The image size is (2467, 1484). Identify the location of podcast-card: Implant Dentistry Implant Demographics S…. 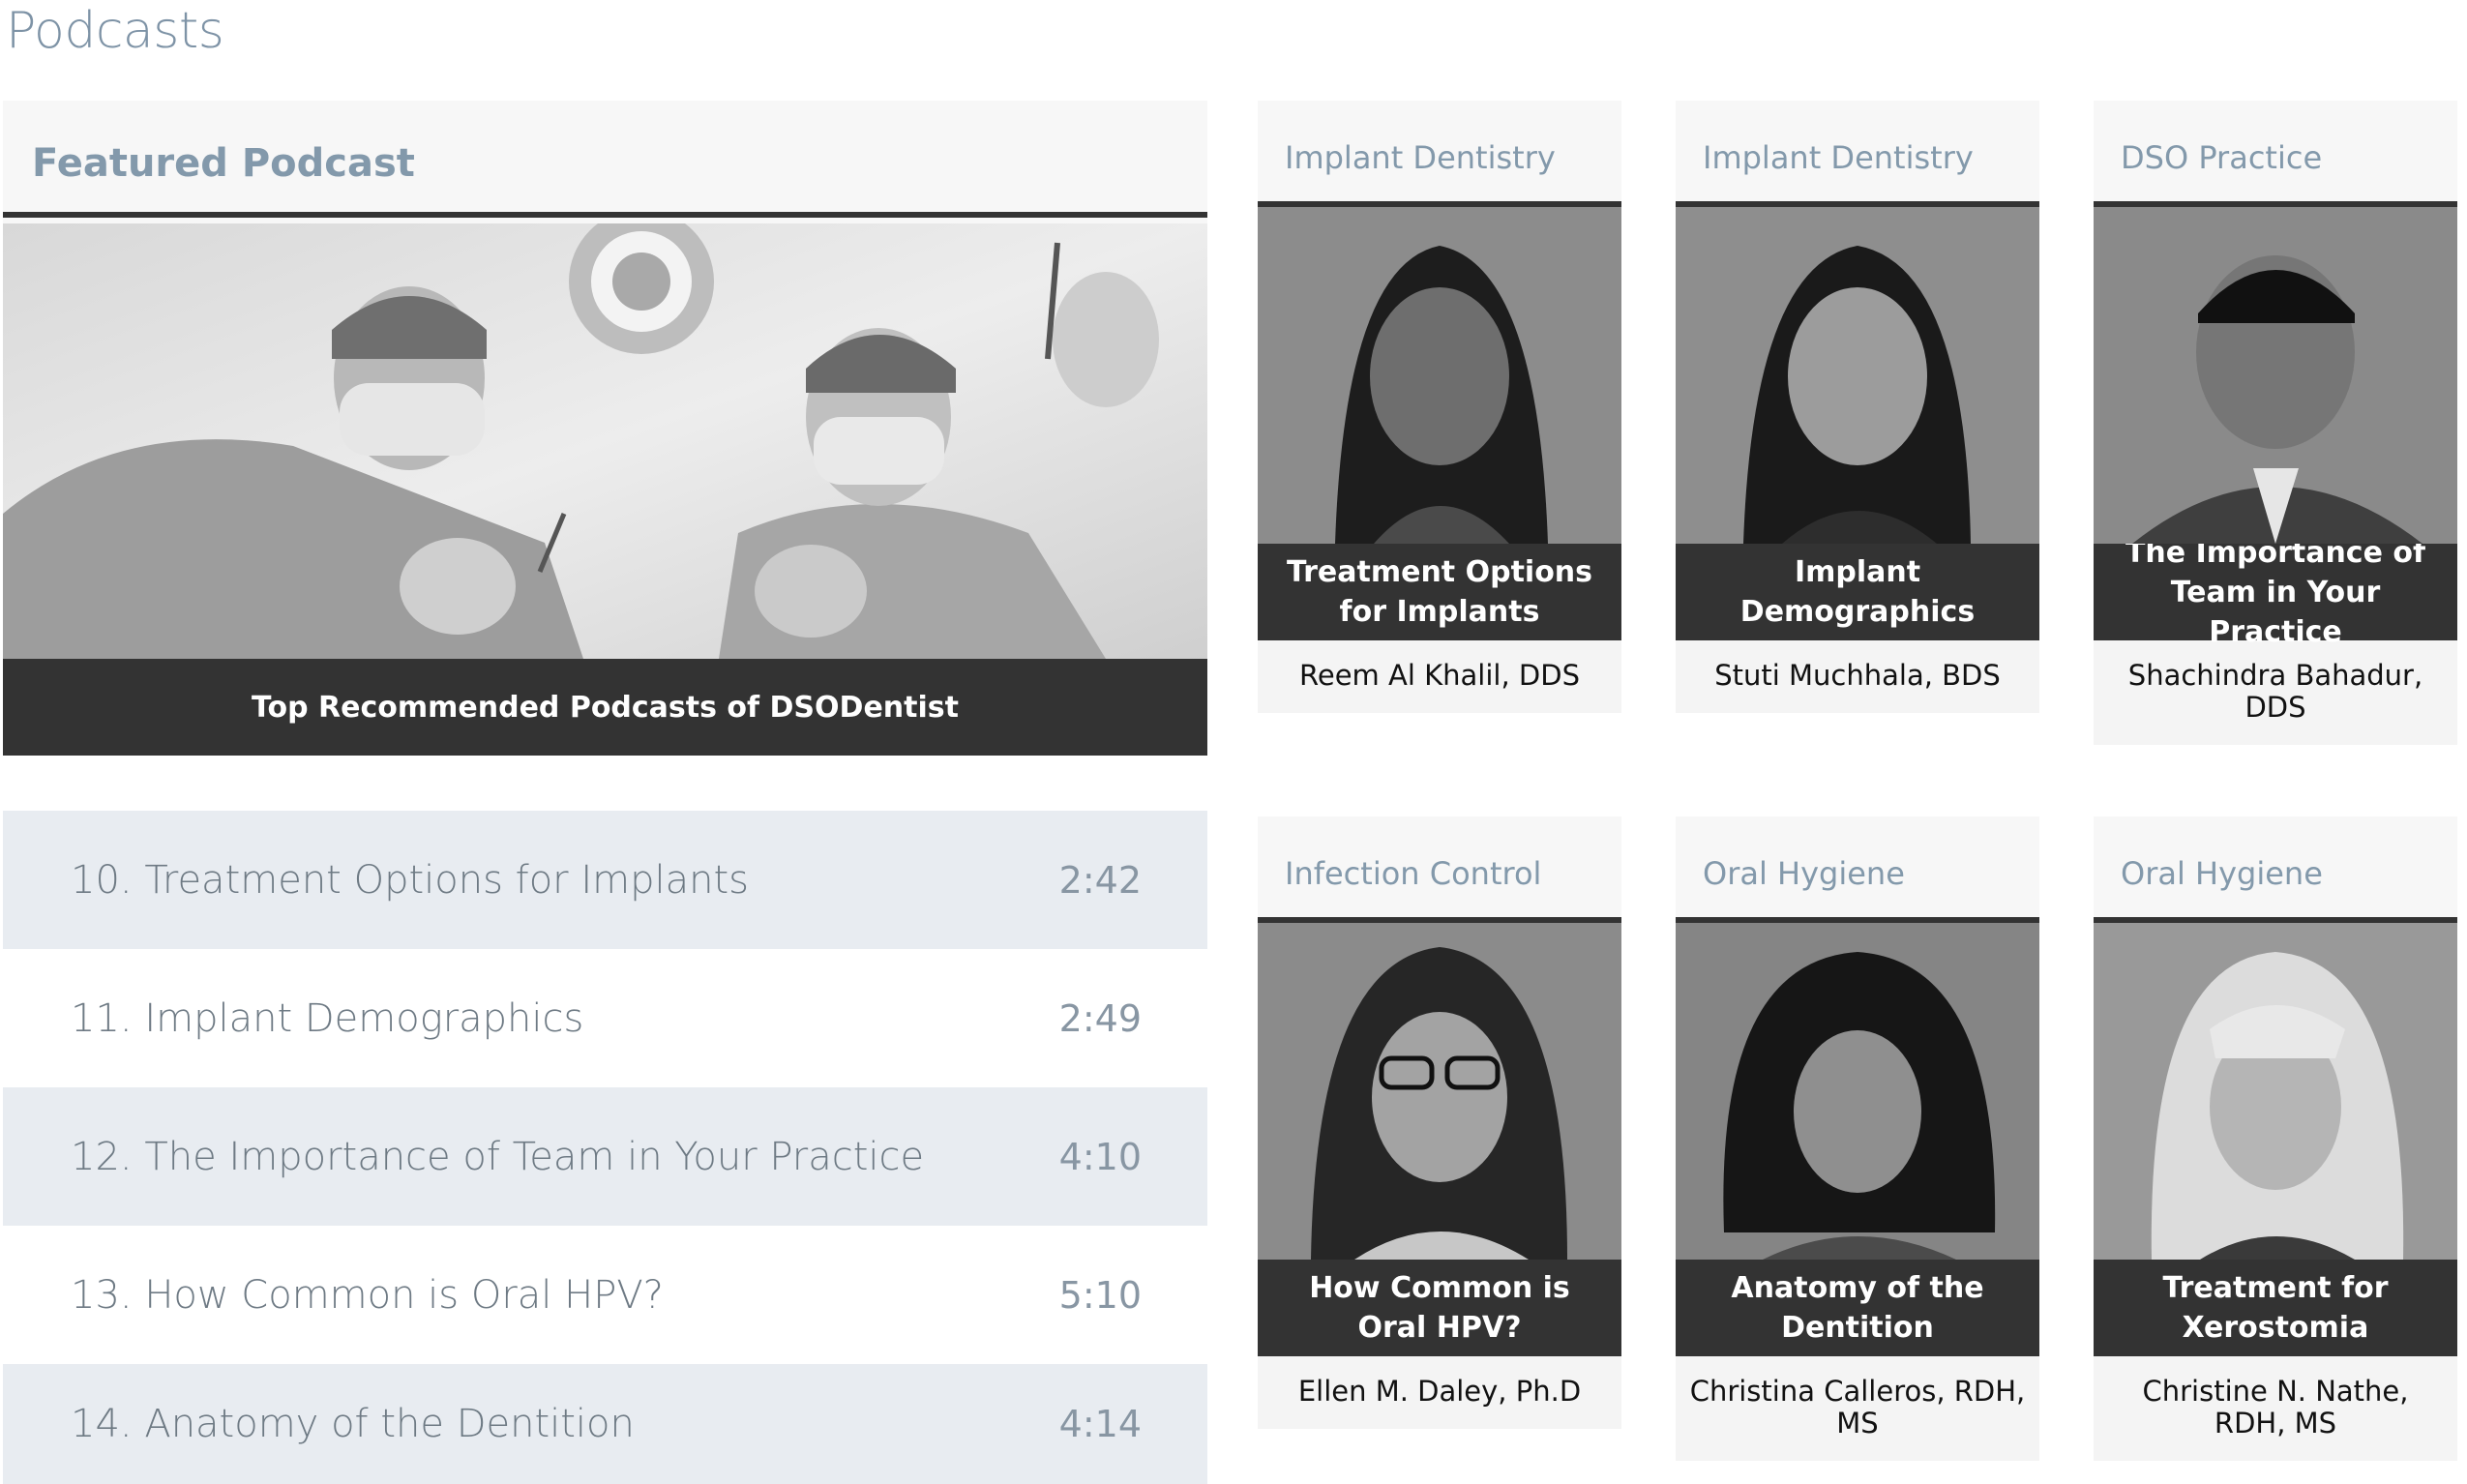
(1857, 407).